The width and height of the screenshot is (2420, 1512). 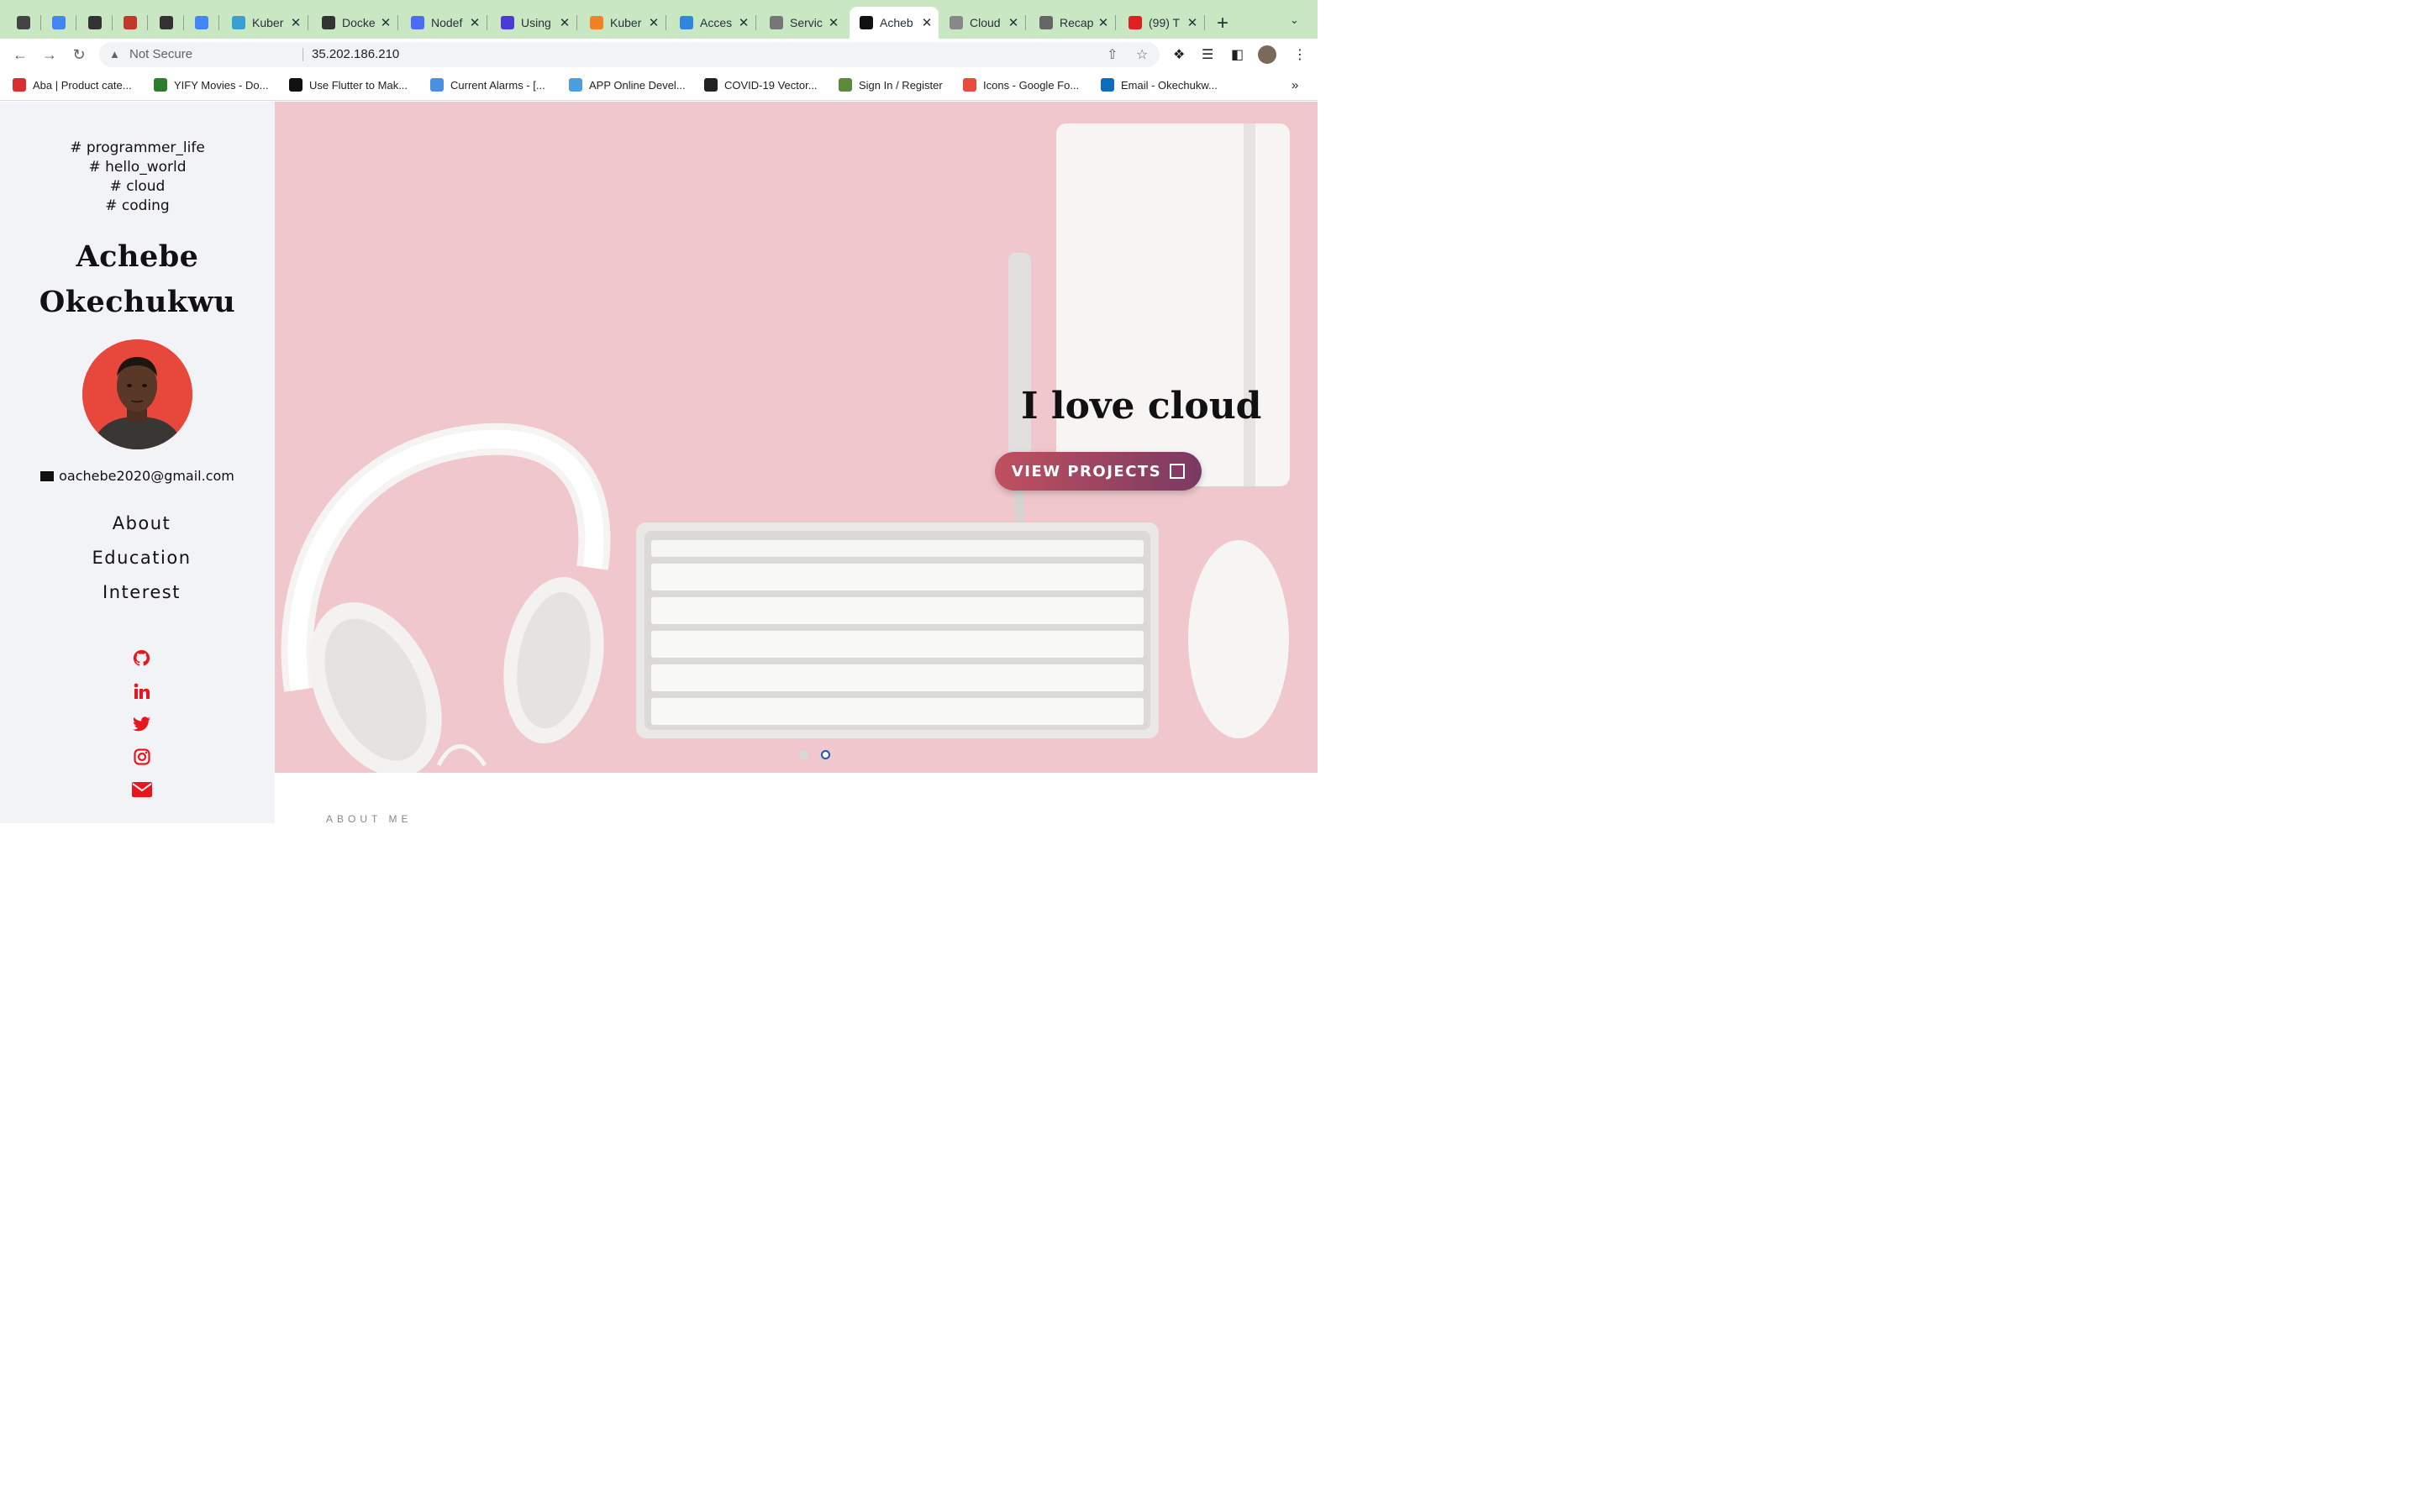 I want to click on address-bar: ▲ Not Secure 35.202.186.210 ⇧ ☆, so click(x=629, y=54).